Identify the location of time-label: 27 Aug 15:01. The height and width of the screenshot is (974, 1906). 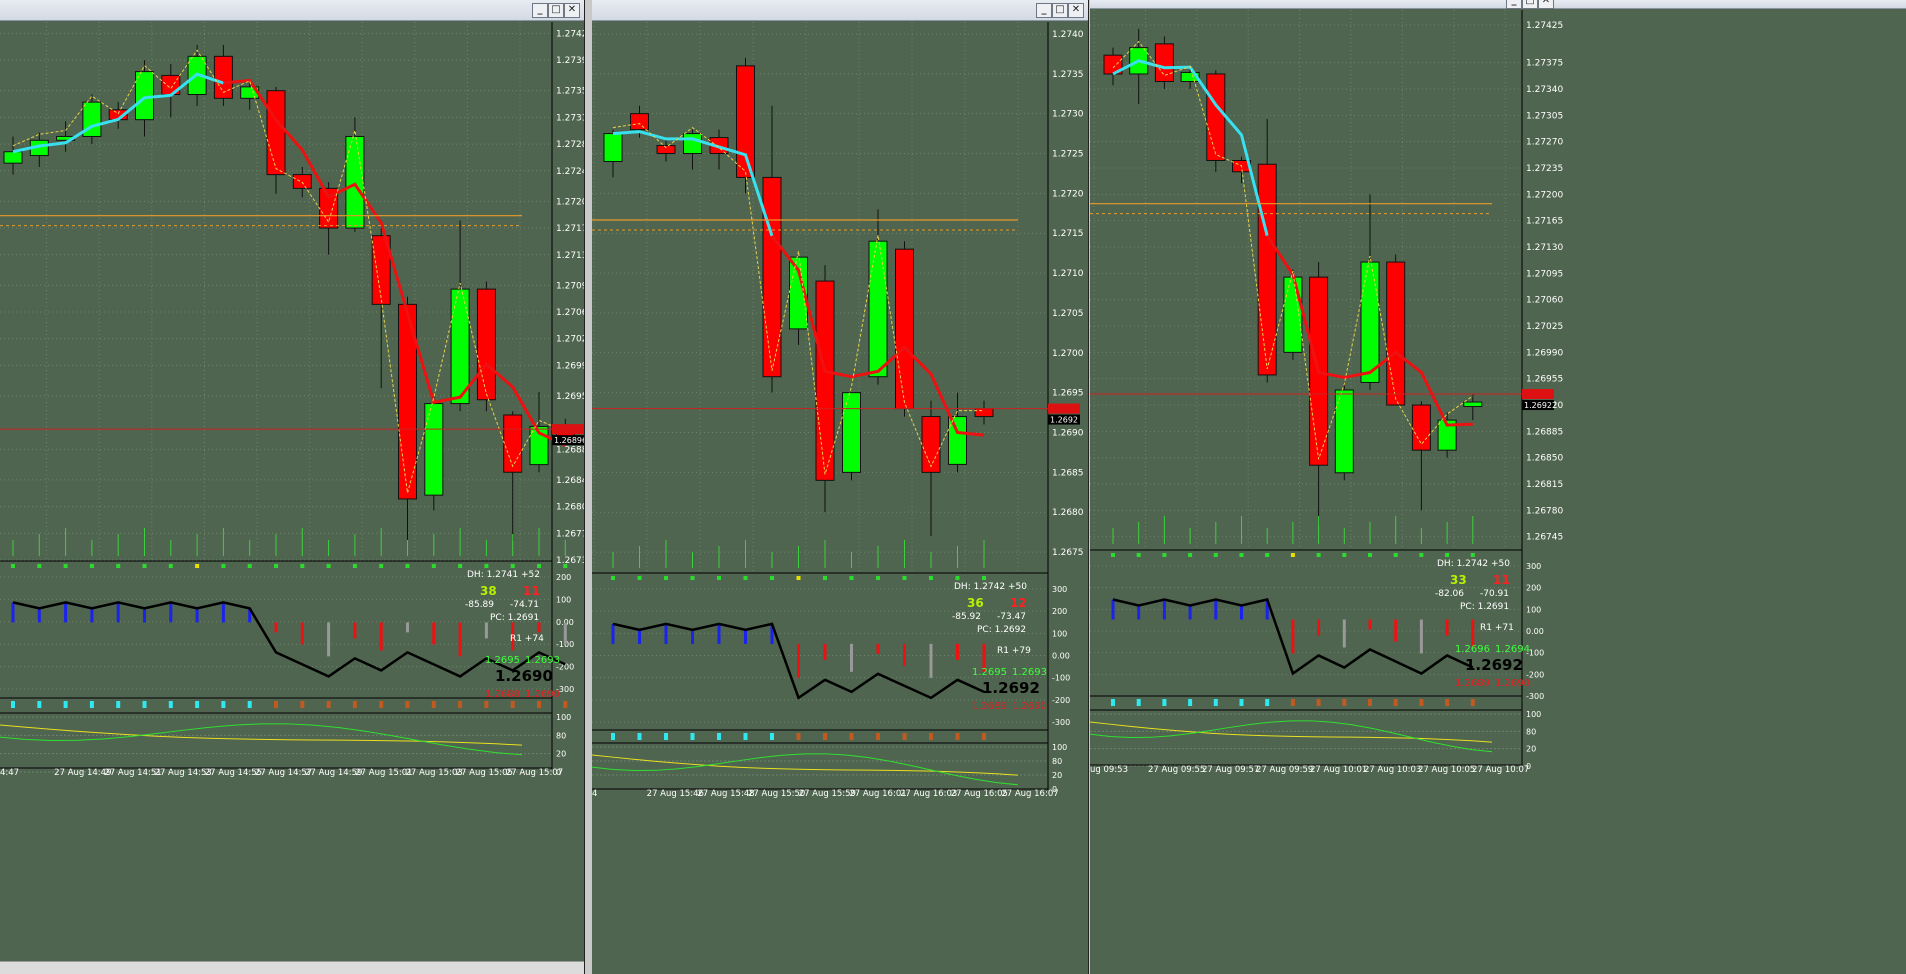
(383, 773).